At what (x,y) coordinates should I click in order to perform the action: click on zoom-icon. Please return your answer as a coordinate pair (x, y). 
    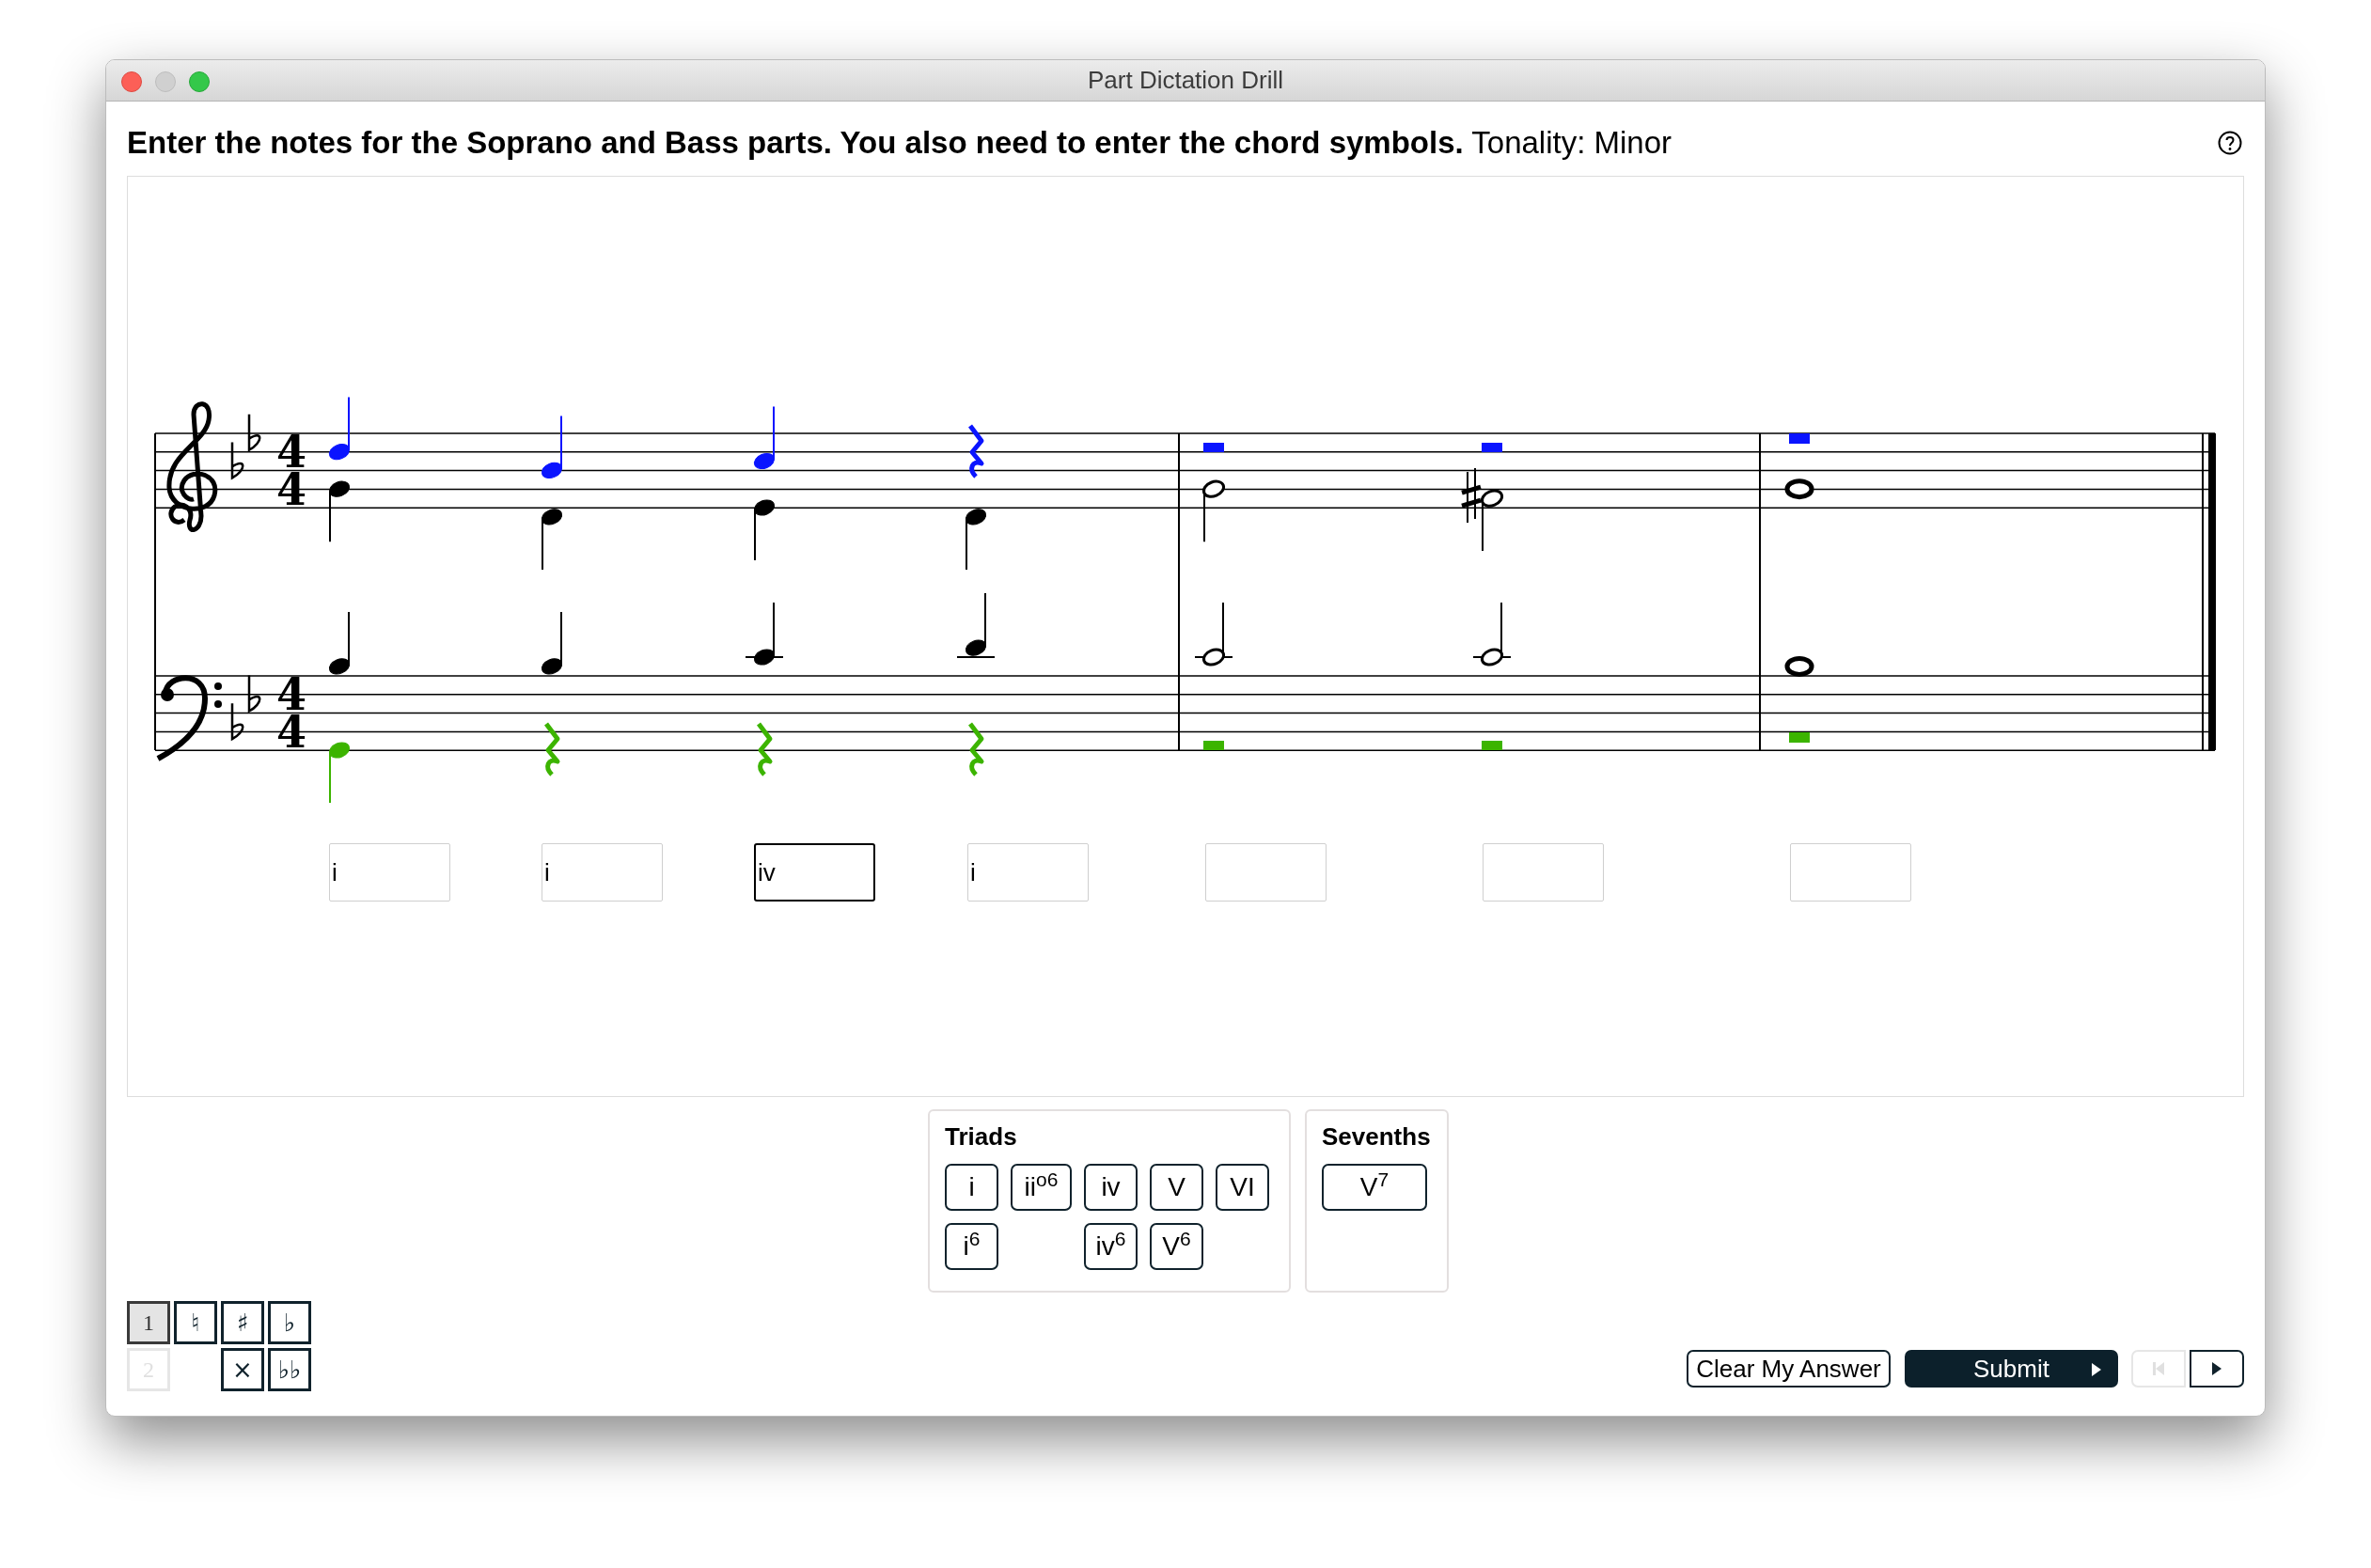
    Looking at the image, I should click on (200, 81).